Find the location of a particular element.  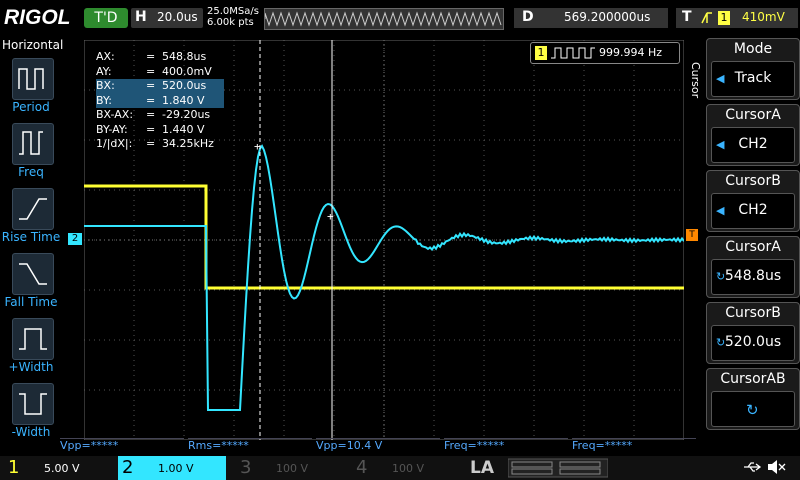

memory-depth: 6.00k pts is located at coordinates (230, 22).